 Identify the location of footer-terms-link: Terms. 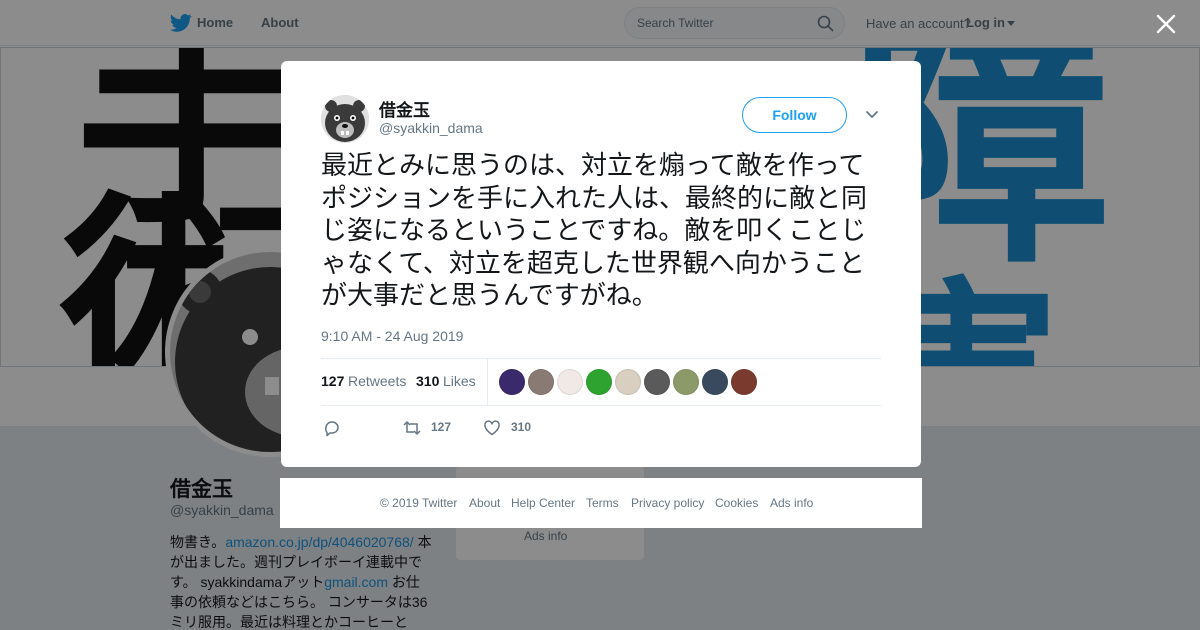
(602, 503).